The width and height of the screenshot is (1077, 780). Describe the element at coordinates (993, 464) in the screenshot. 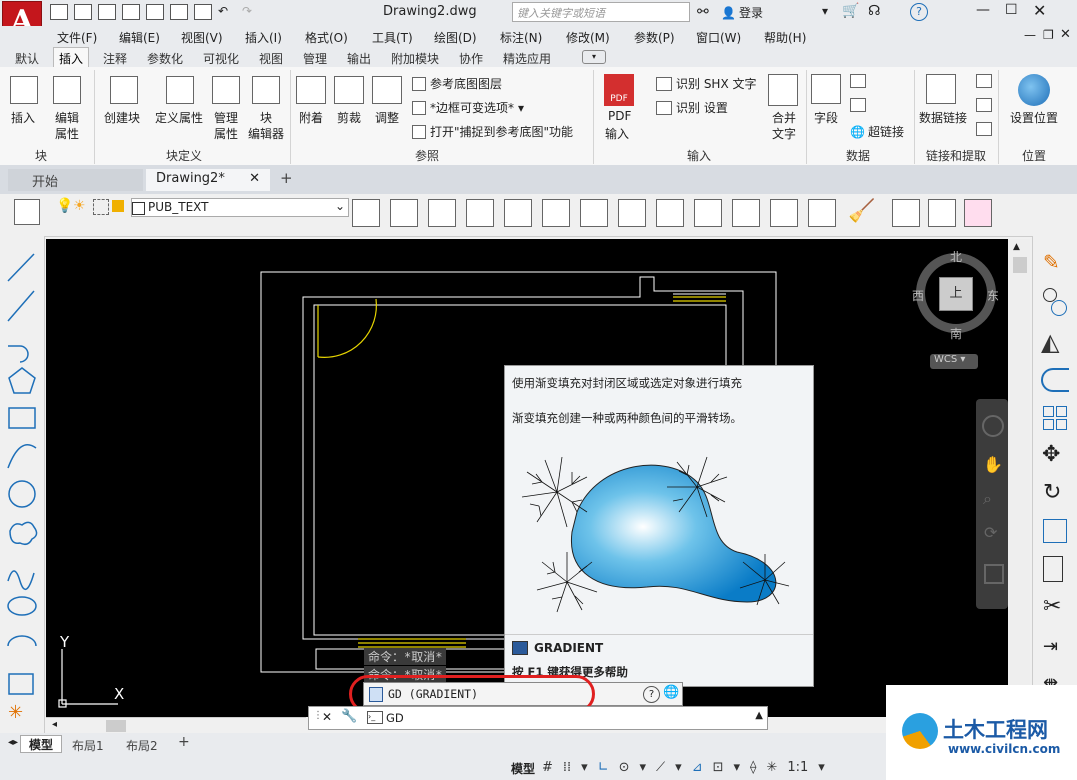

I see `pan-hand-icon: ✋` at that location.